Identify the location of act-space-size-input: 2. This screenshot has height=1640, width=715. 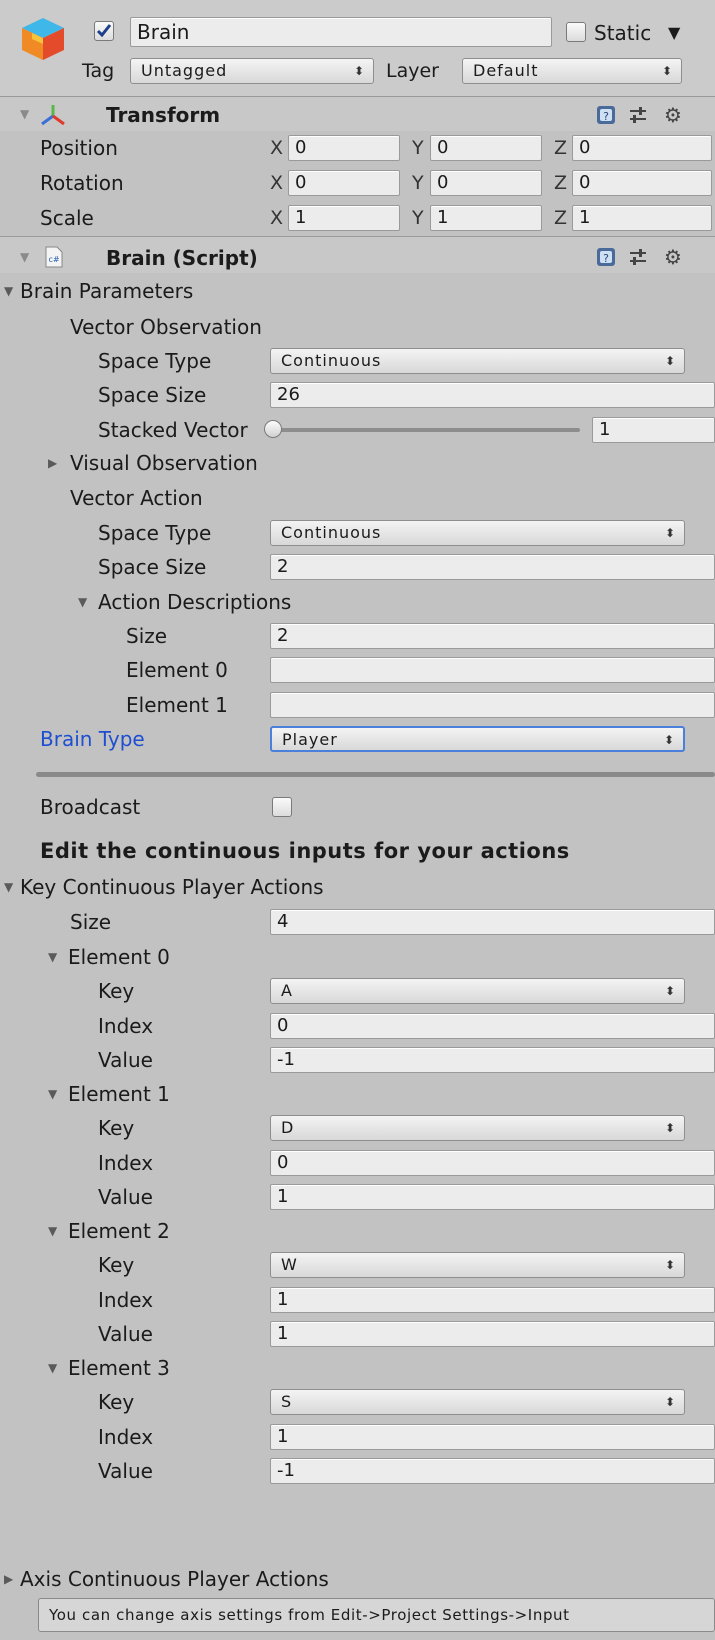
(492, 567).